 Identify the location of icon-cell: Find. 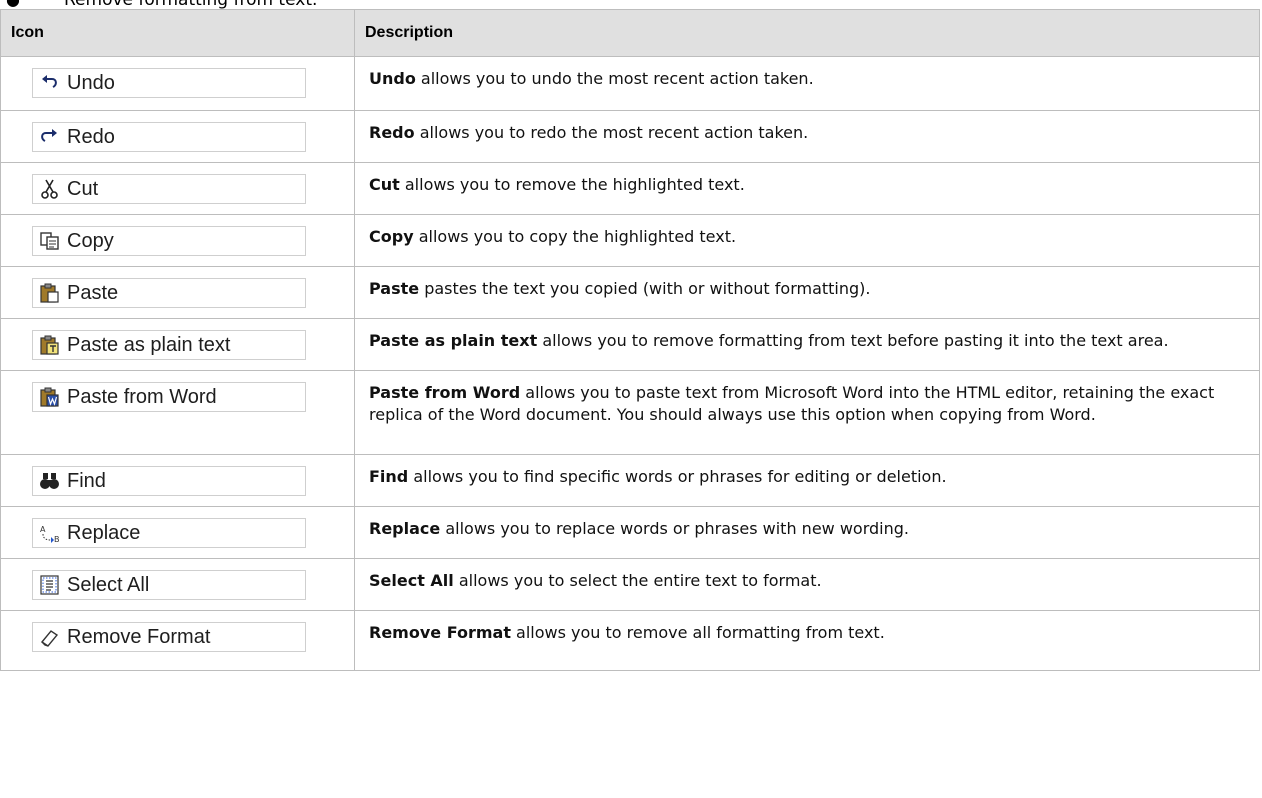
(177, 480).